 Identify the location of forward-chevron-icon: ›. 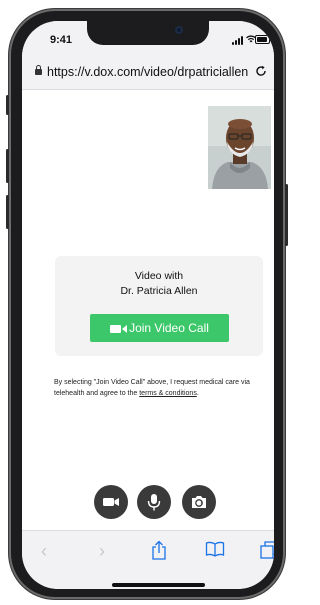
(102, 551).